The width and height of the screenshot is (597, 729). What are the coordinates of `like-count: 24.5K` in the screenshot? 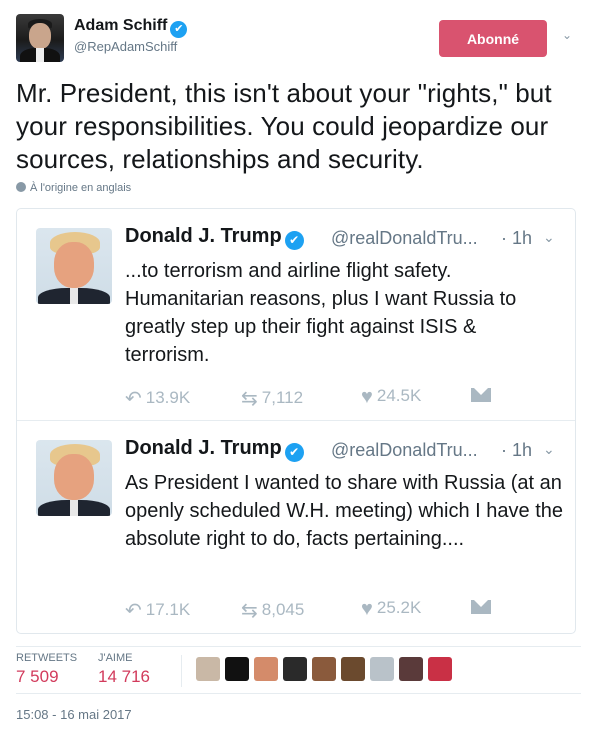 It's located at (399, 395).